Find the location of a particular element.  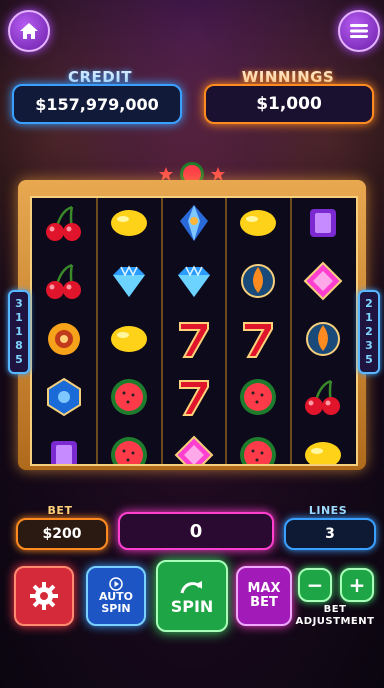

lines-value: 3 is located at coordinates (330, 534).